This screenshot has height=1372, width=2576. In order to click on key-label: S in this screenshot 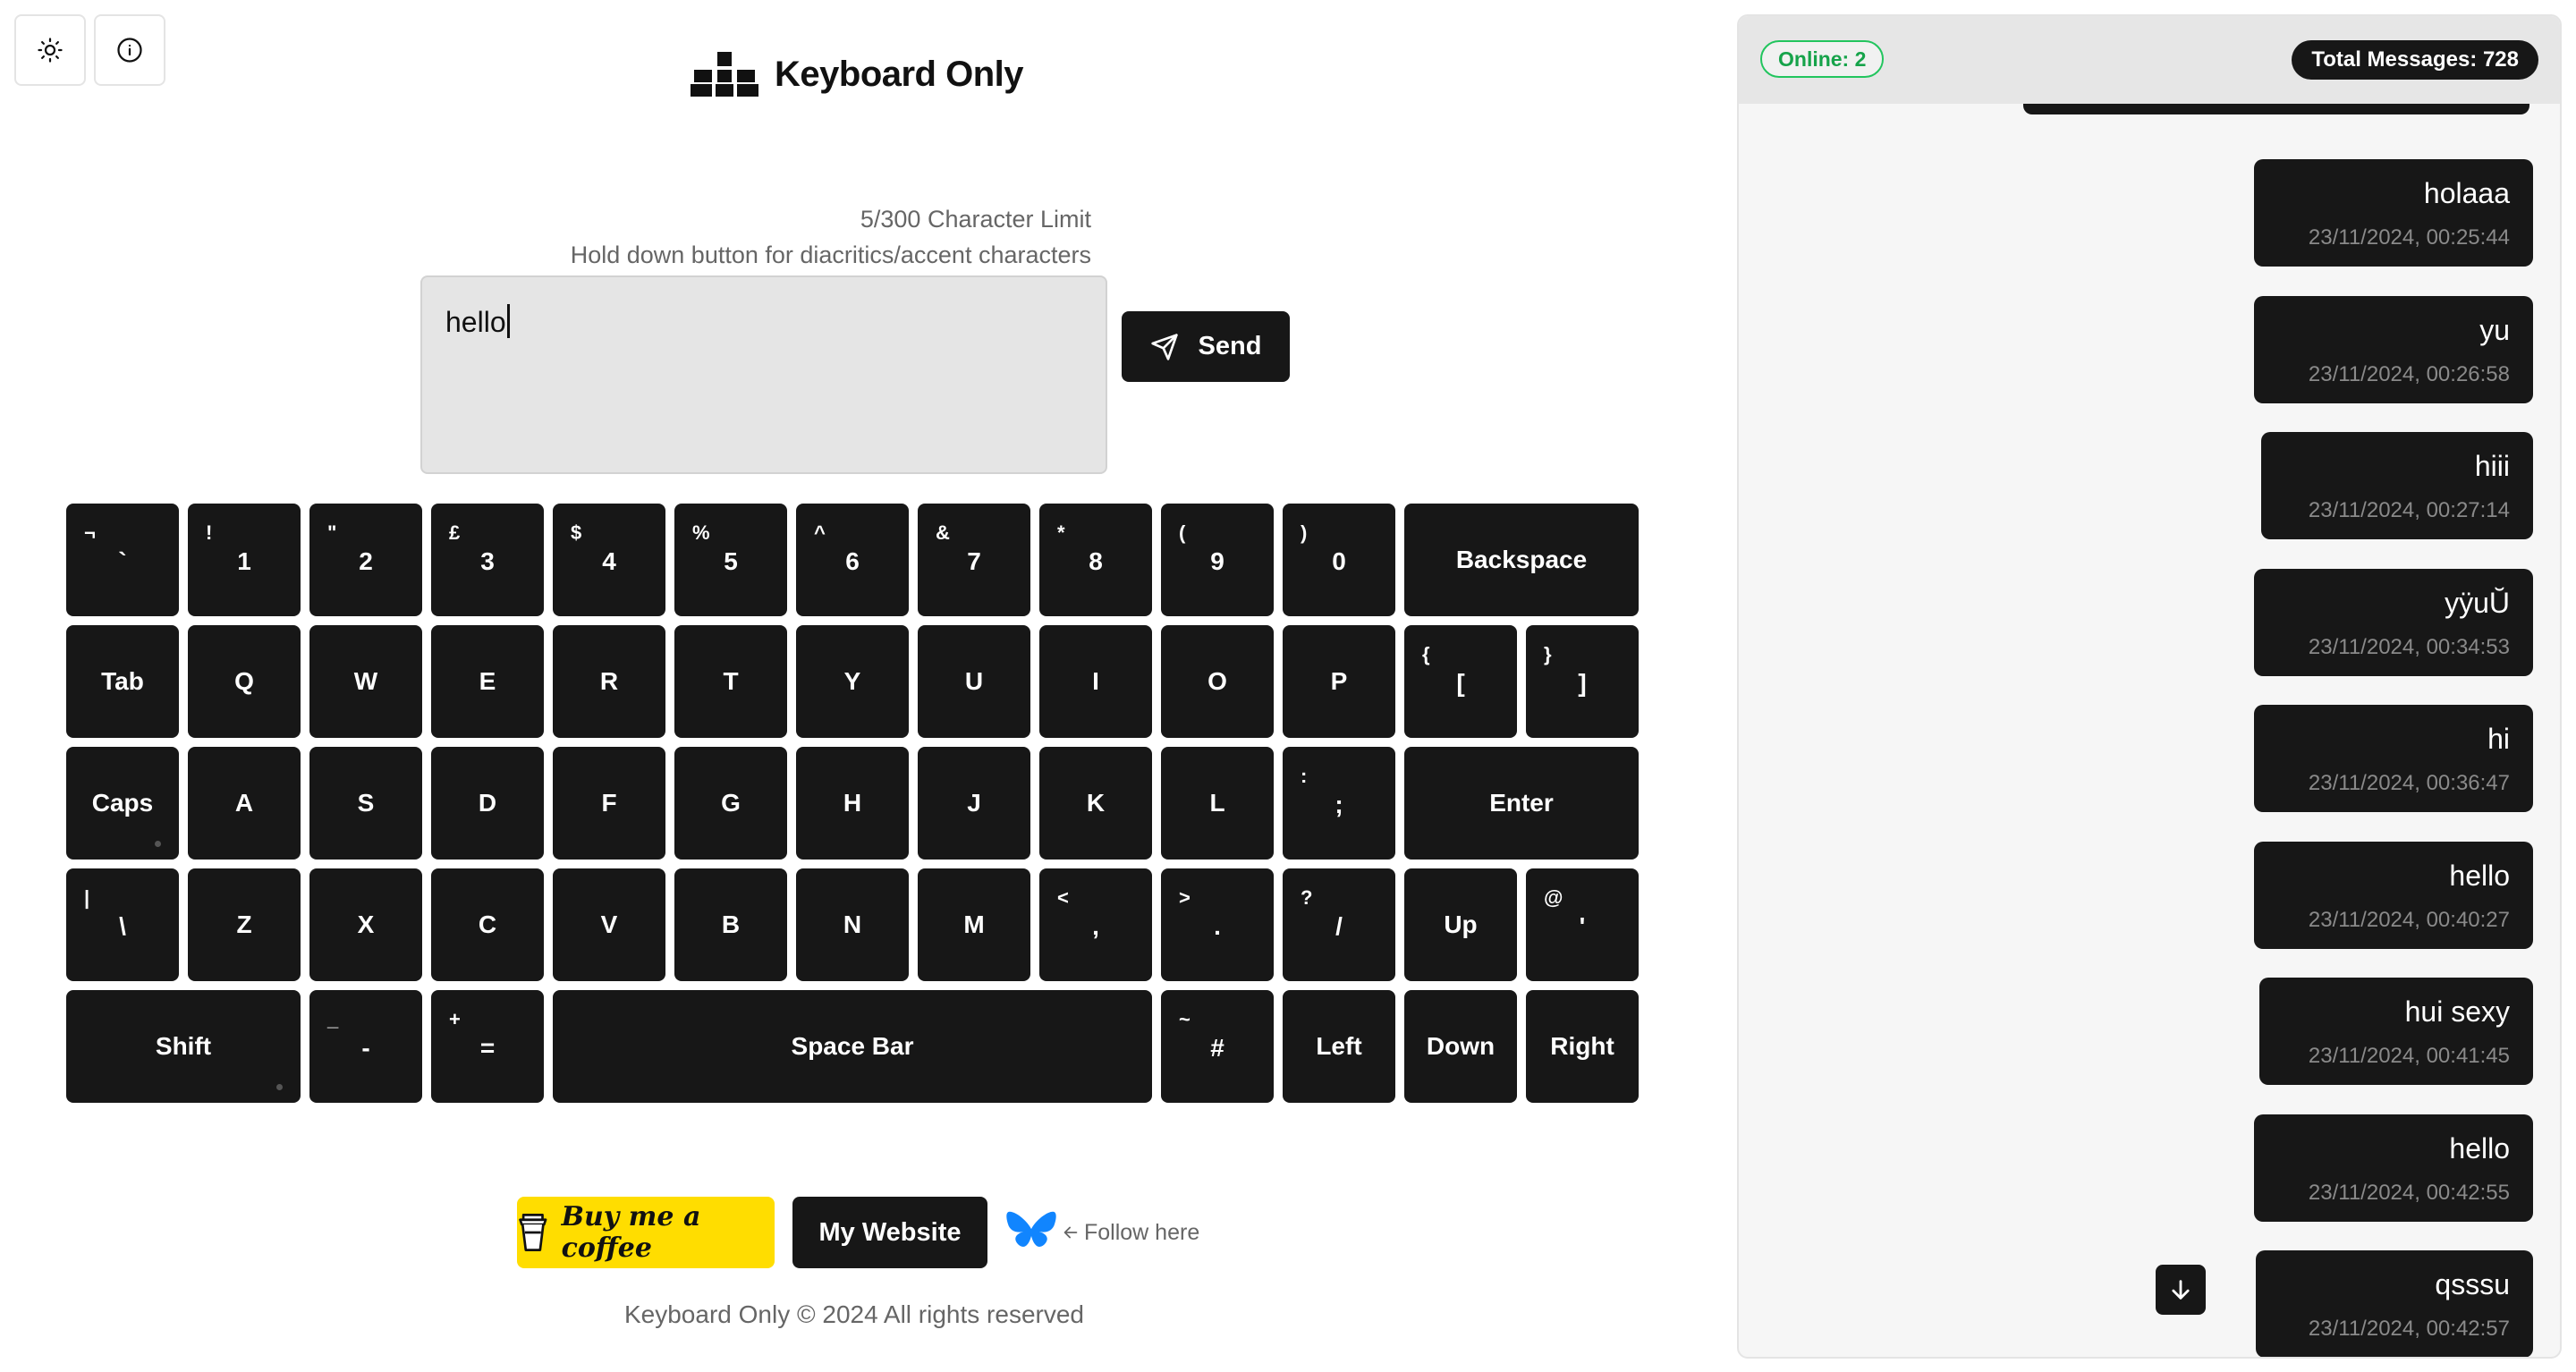, I will do `click(366, 803)`.